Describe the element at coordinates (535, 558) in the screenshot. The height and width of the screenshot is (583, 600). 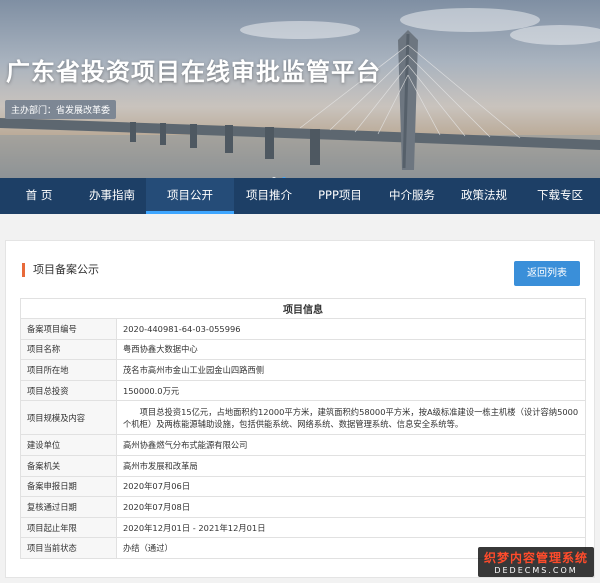
I see `watermark-line1: 织梦内容管理系统` at that location.